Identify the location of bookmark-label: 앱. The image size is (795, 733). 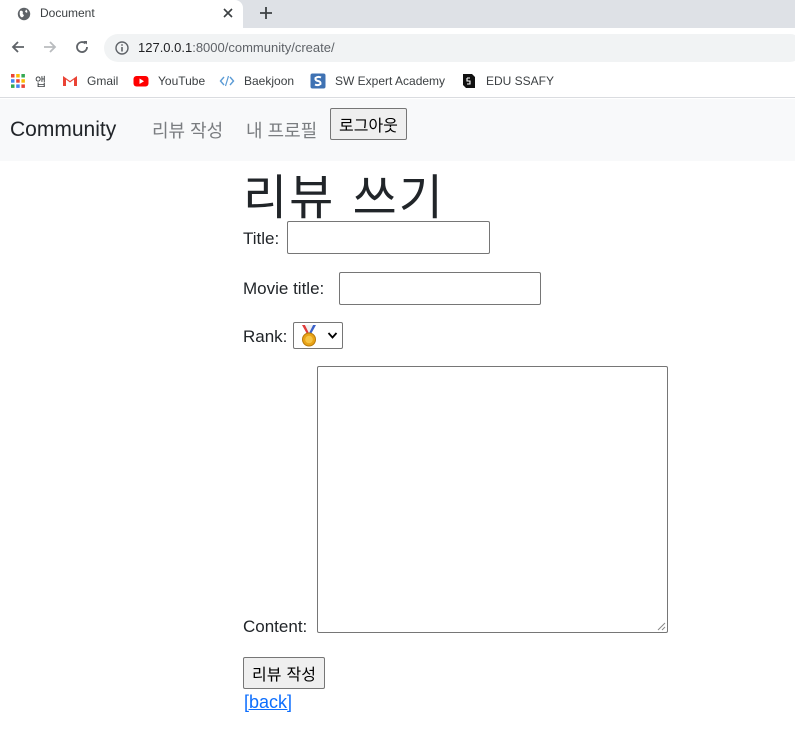
(41, 81).